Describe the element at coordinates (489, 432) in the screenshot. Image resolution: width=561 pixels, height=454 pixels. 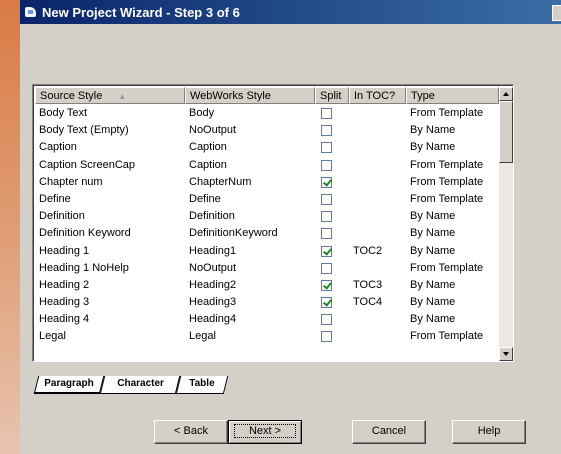
I see `help-button: Help` at that location.